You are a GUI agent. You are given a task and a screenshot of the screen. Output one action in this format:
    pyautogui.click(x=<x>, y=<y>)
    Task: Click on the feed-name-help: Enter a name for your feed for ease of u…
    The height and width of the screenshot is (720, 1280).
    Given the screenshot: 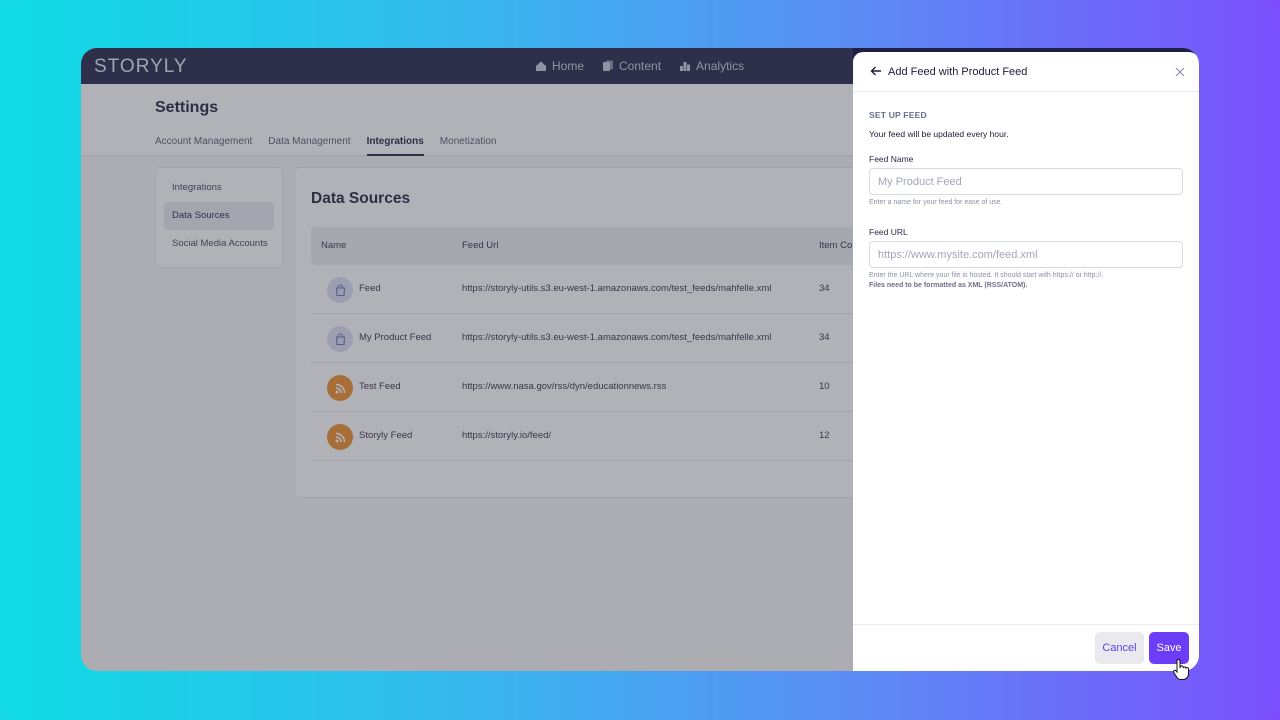 What is the action you would take?
    pyautogui.click(x=936, y=202)
    